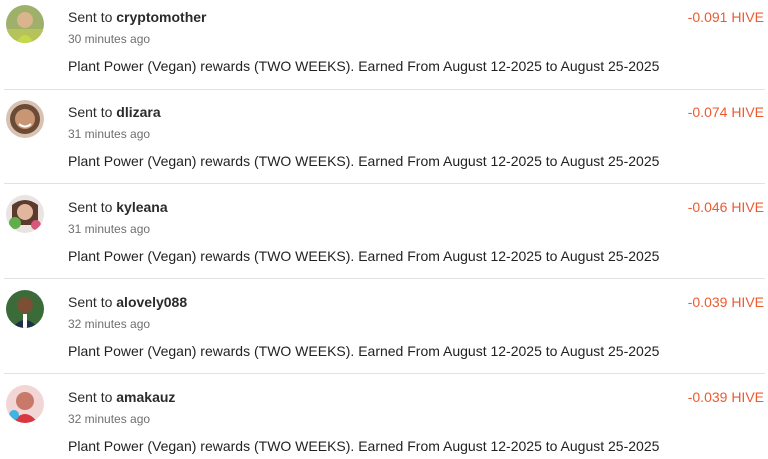 This screenshot has height=459, width=768. I want to click on transfer-title: Sent to dlizara, so click(114, 112).